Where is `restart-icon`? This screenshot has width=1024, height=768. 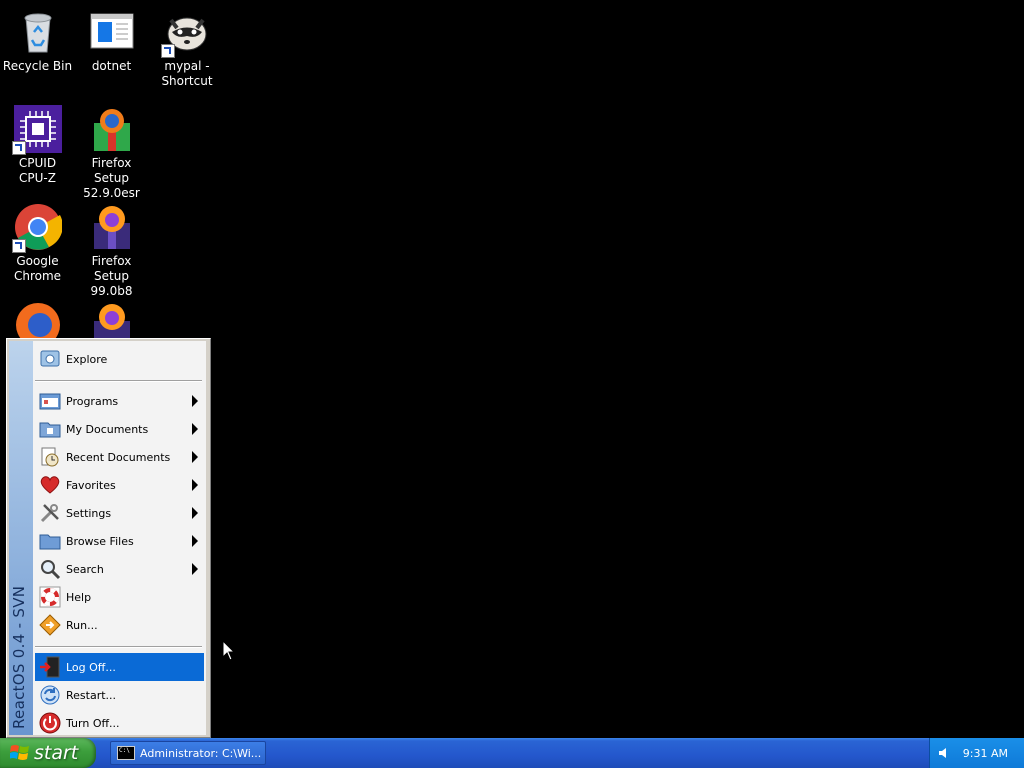 restart-icon is located at coordinates (50, 695).